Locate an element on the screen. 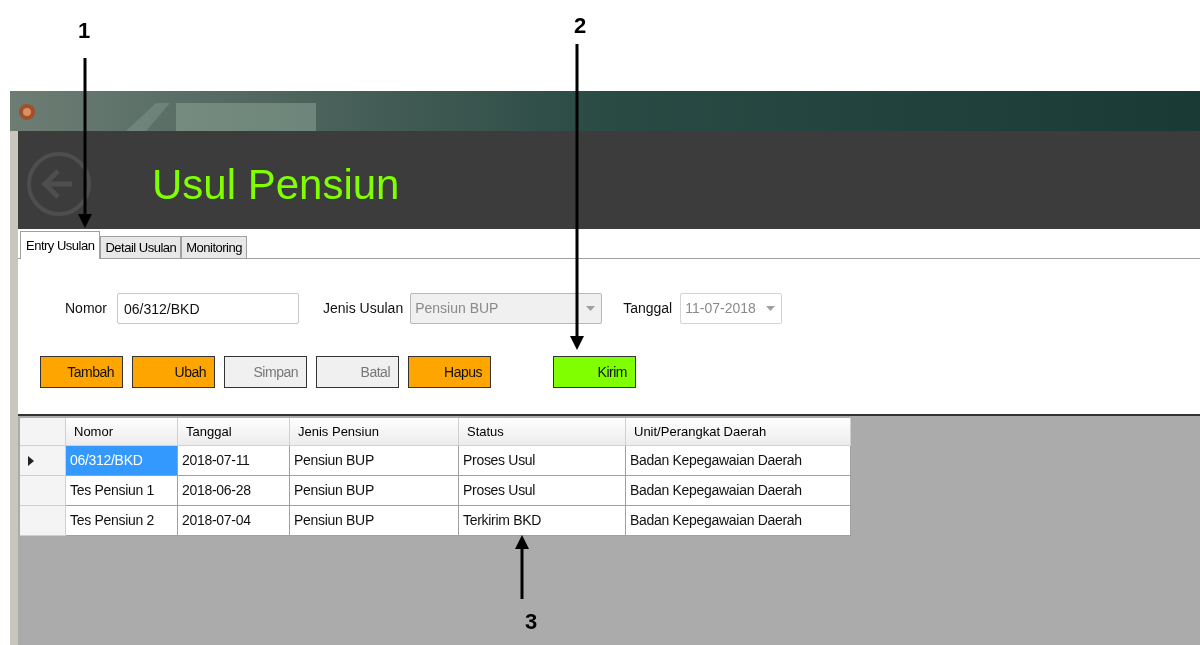 The width and height of the screenshot is (1200, 645). column-header: Jenis Pensiun is located at coordinates (374, 432).